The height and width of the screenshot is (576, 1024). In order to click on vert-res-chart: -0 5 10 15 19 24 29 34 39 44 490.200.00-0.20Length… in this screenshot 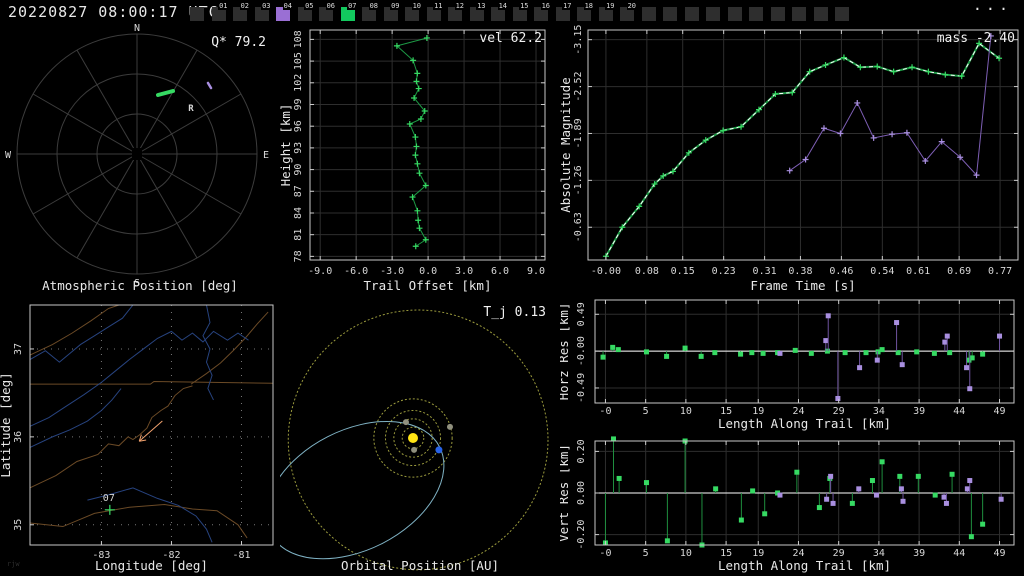, I will do `click(787, 504)`.